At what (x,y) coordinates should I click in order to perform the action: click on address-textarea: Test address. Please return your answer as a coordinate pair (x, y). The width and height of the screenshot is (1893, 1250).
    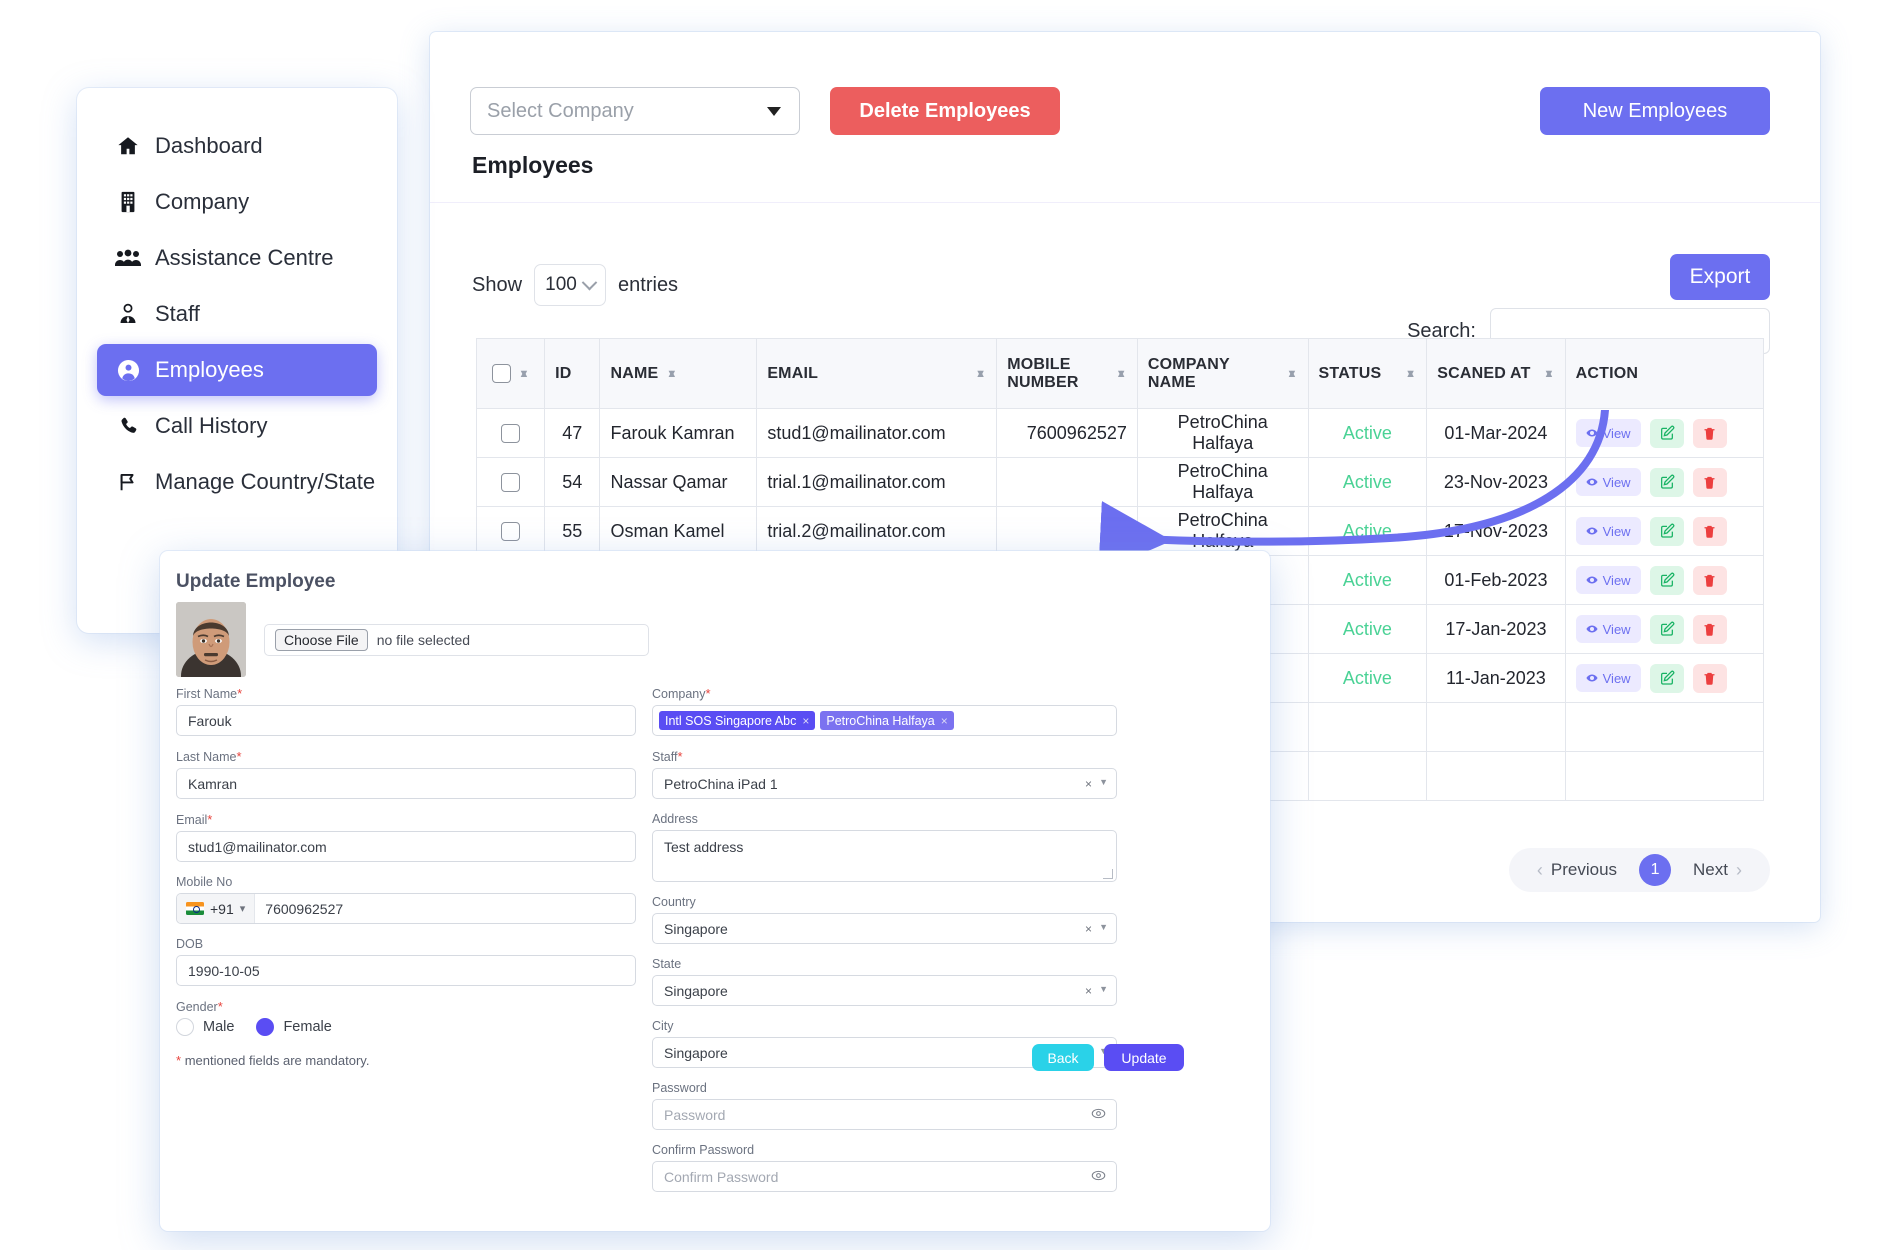
    Looking at the image, I should click on (884, 856).